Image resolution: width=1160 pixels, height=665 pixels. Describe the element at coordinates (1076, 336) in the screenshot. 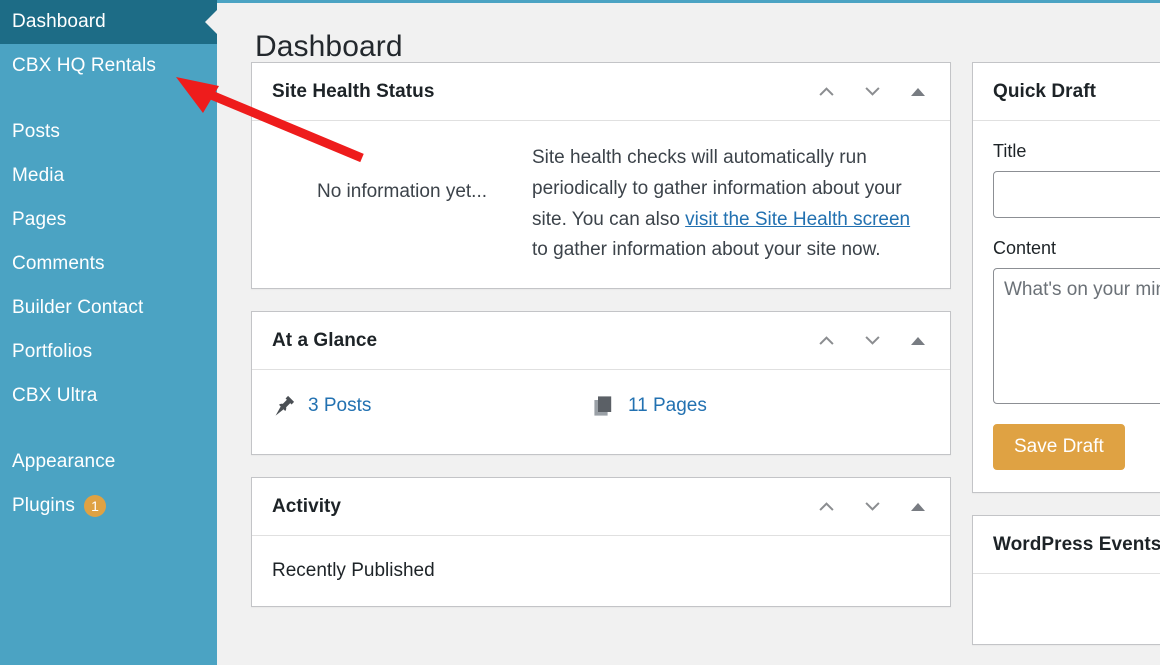

I see `quick-draft-content-textarea` at that location.